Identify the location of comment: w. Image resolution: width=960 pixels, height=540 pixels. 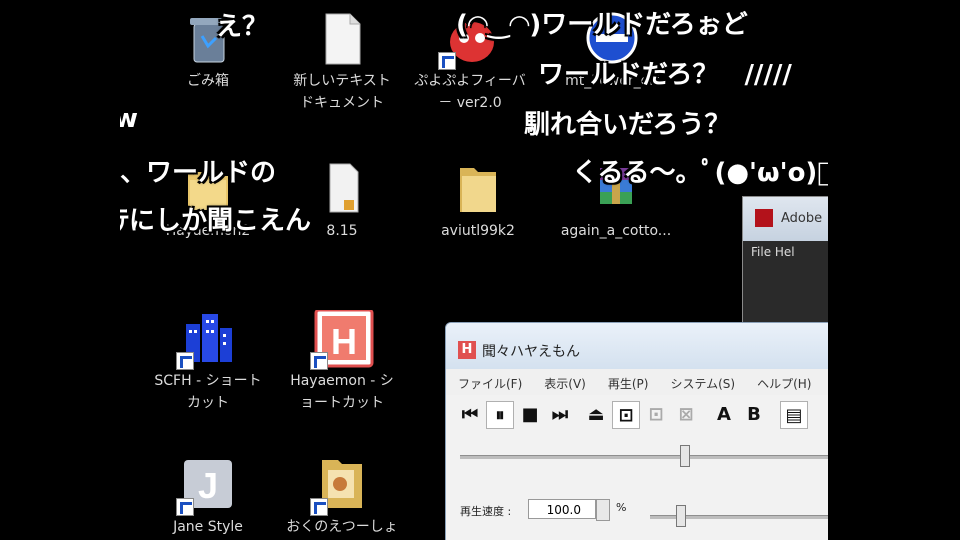
(129, 119).